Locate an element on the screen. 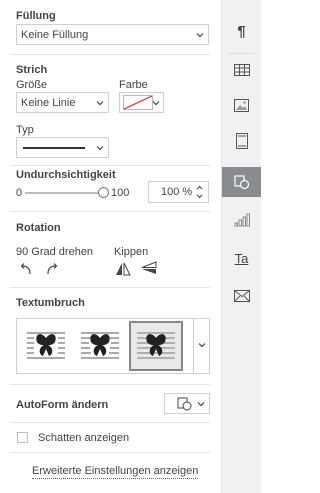 This screenshot has height=493, width=320. wrap-style-behind is located at coordinates (156, 346).